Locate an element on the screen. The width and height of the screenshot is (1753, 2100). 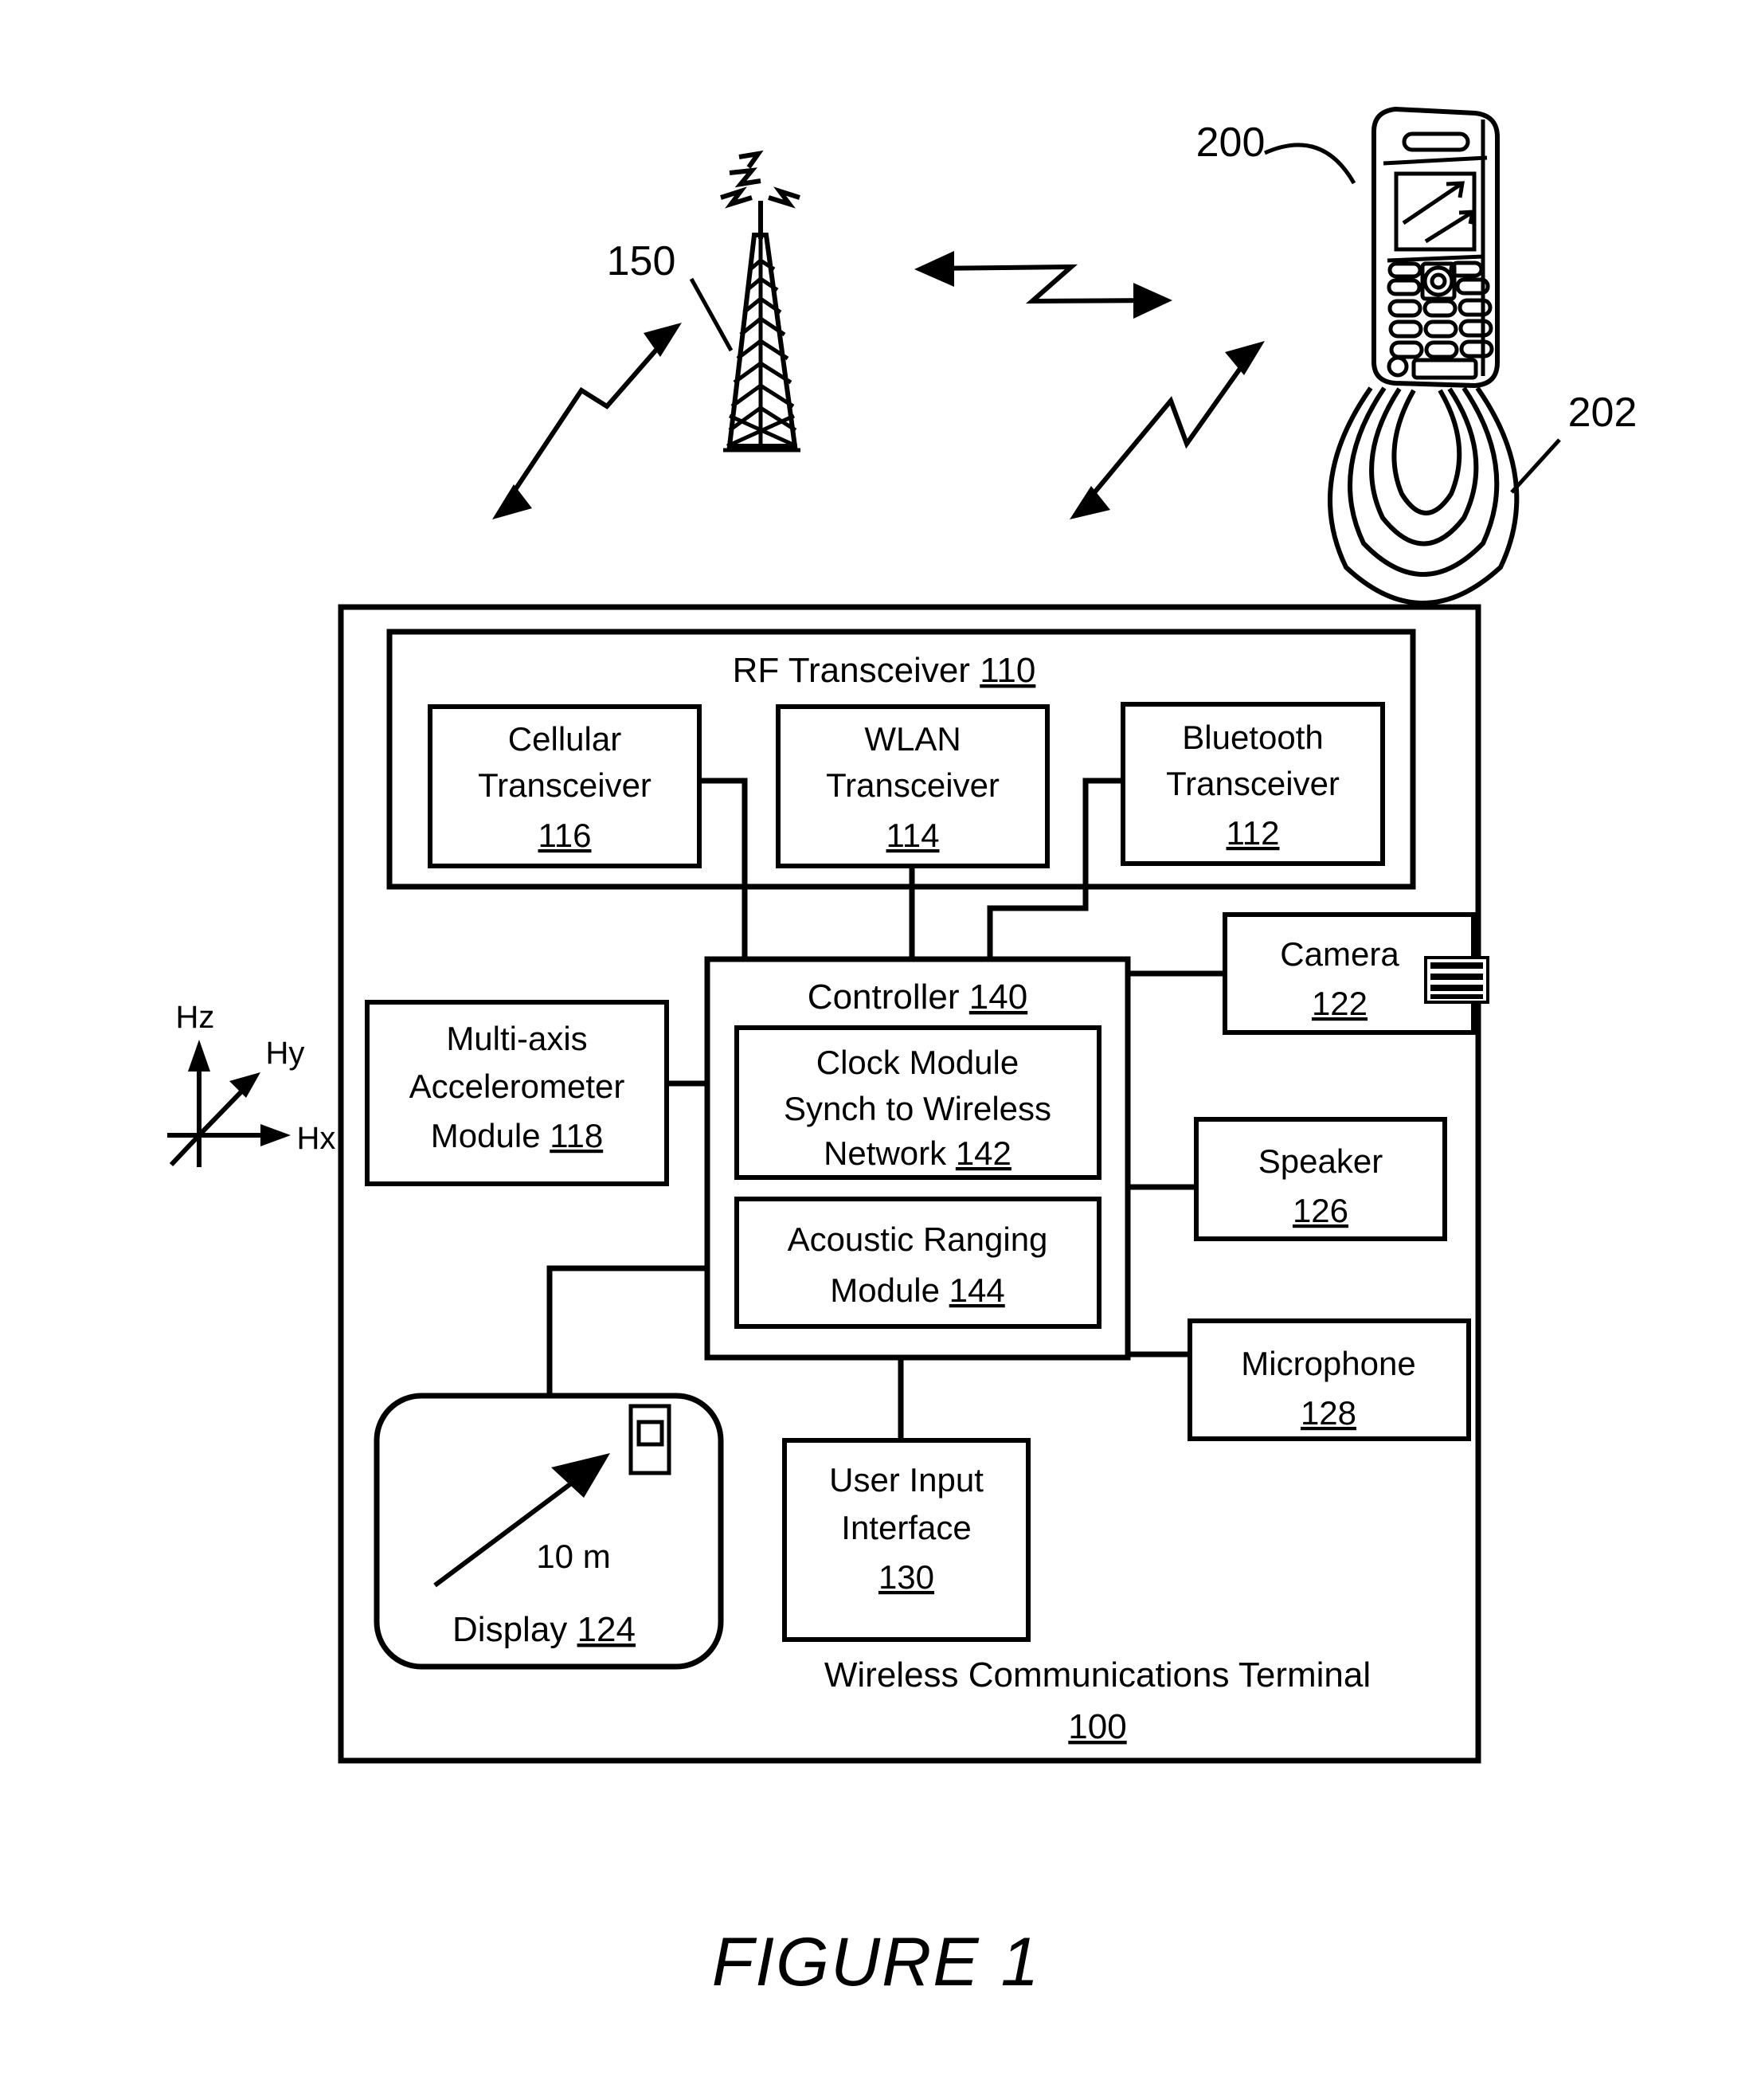
user-input-line1: User Input is located at coordinates (906, 1480).